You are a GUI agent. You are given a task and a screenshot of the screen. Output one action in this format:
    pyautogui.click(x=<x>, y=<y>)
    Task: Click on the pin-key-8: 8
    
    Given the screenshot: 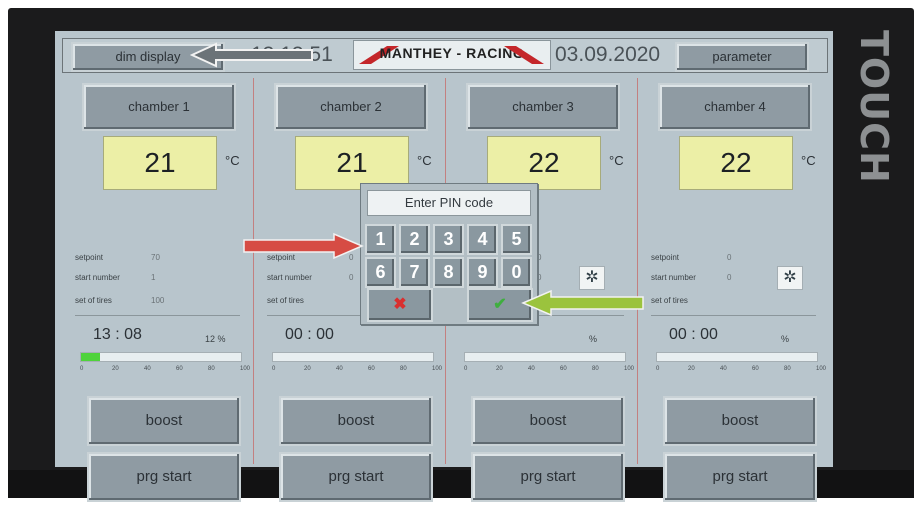 What is the action you would take?
    pyautogui.click(x=448, y=272)
    